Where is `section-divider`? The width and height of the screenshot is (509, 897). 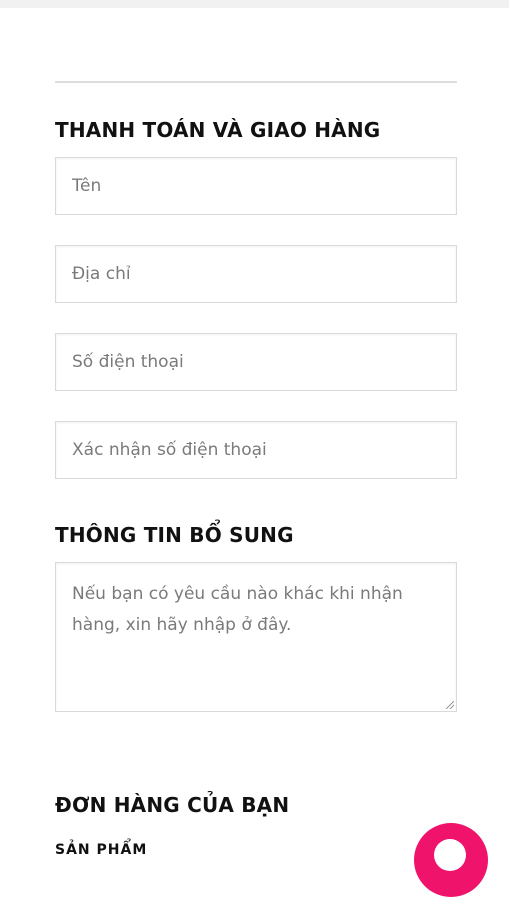
section-divider is located at coordinates (256, 82).